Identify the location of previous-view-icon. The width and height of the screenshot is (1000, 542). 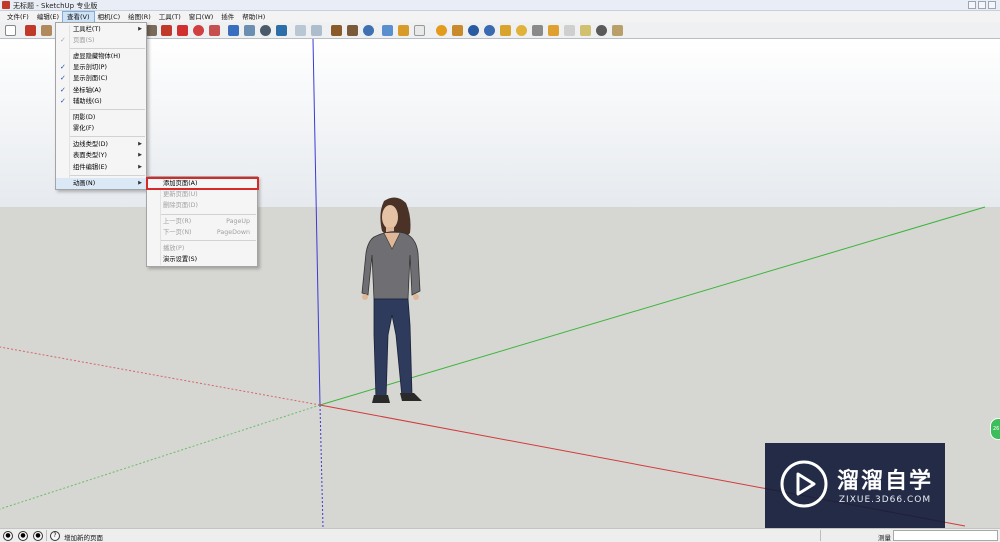
(300, 30).